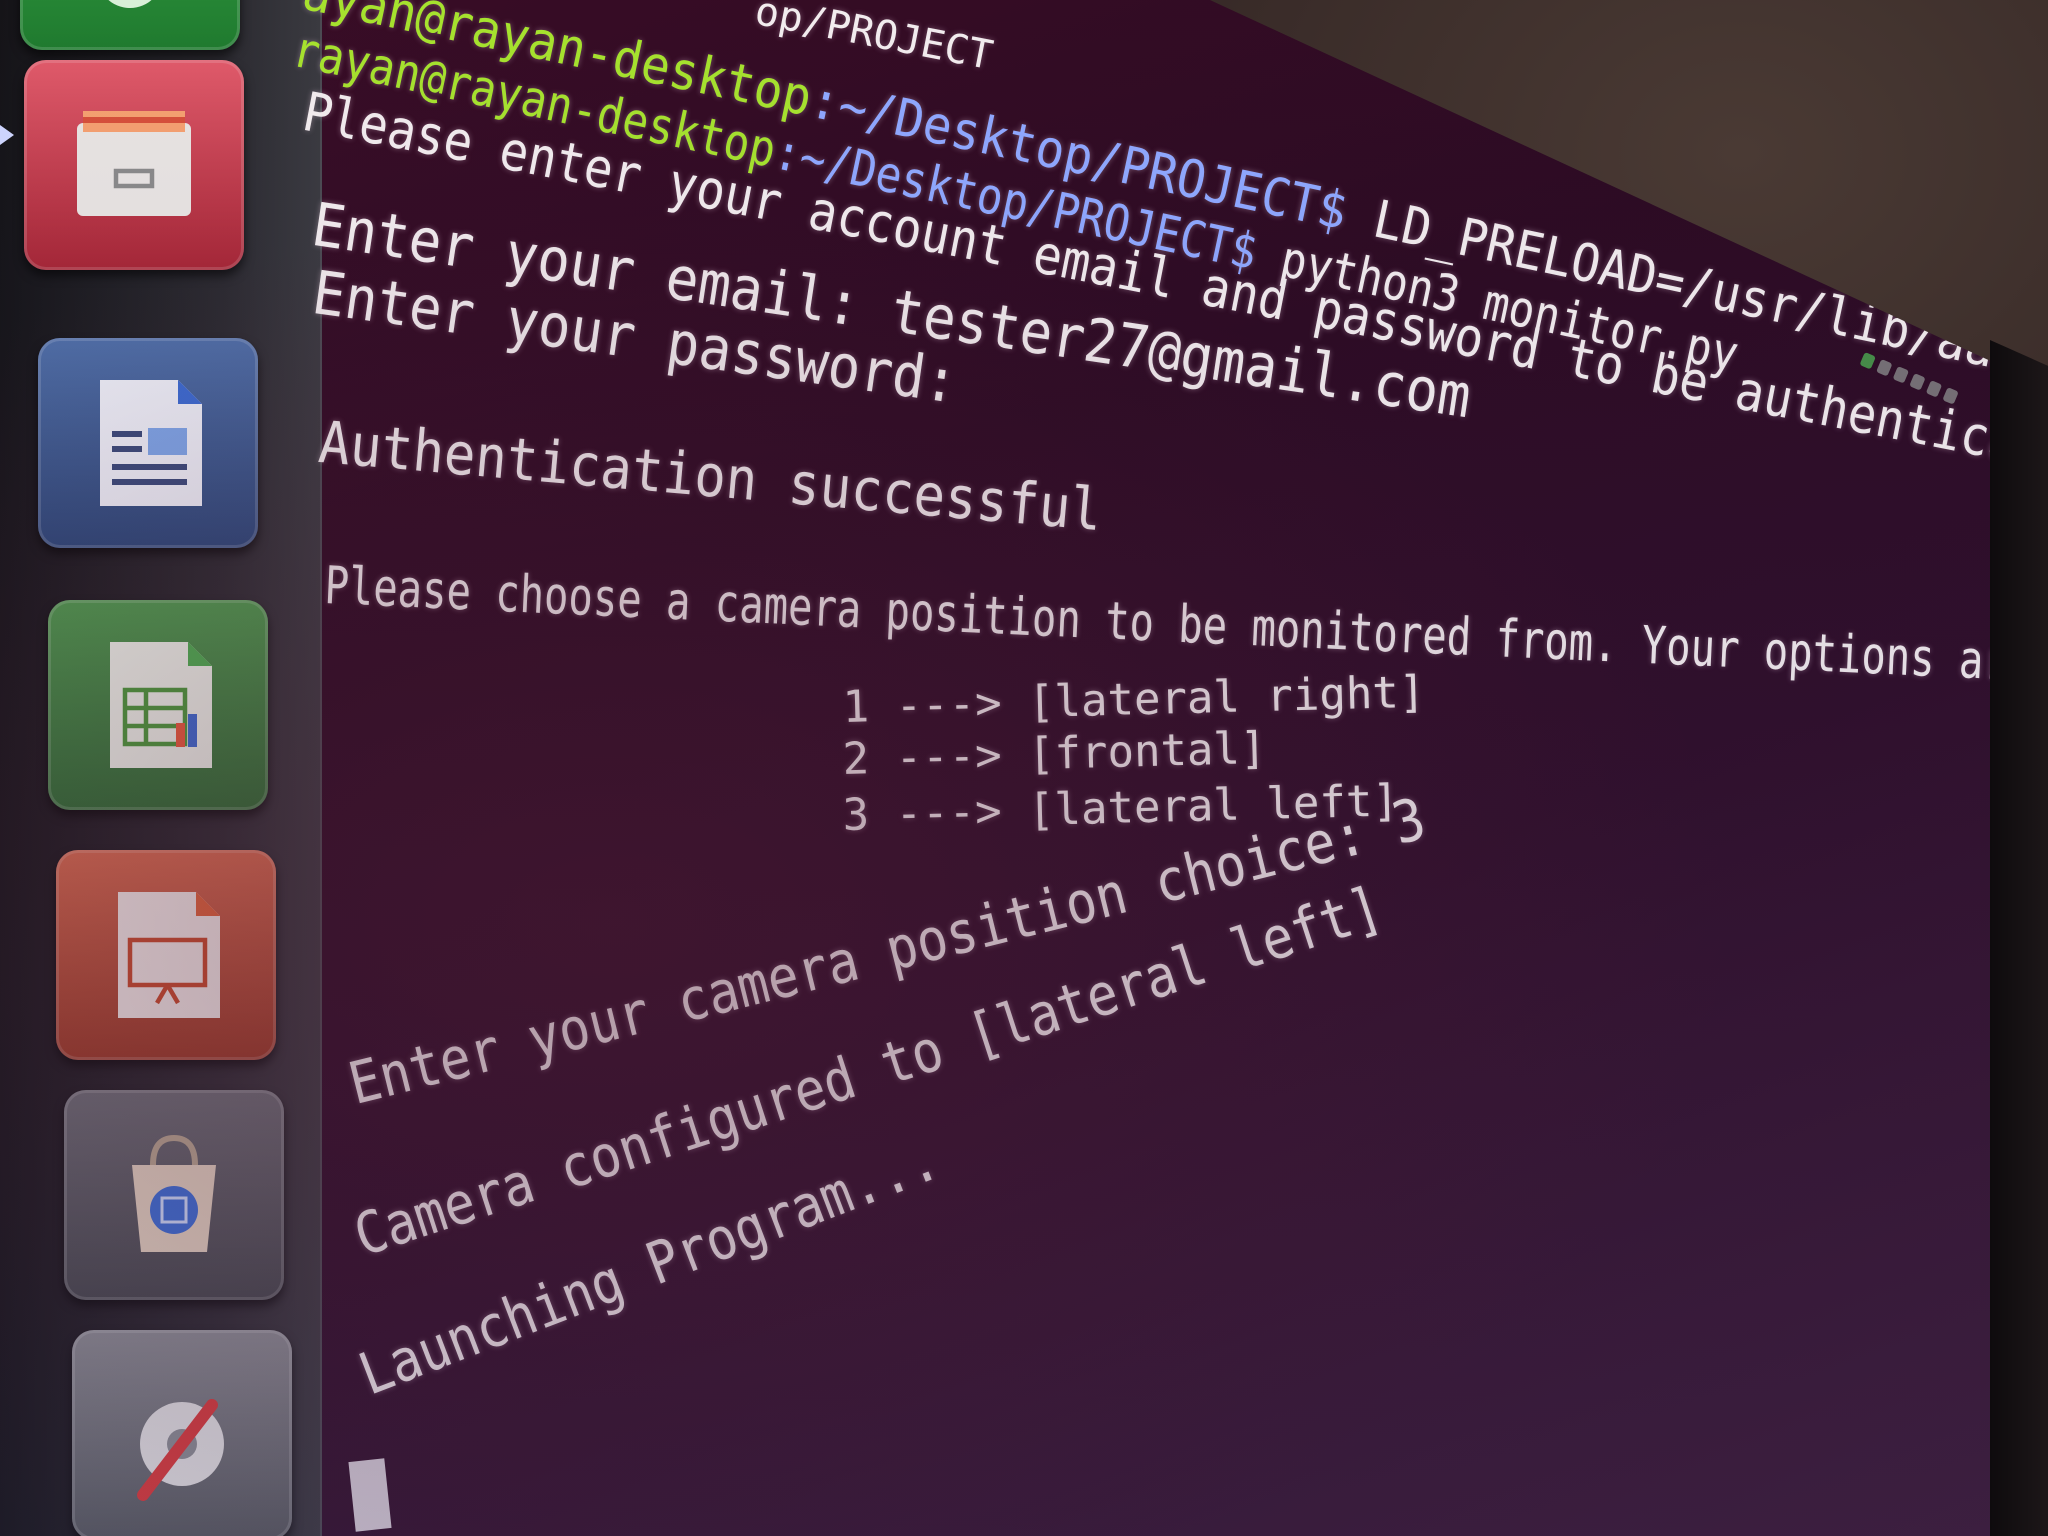 The image size is (2048, 1536). What do you see at coordinates (1917, 382) in the screenshot?
I see `keyboard-icon` at bounding box center [1917, 382].